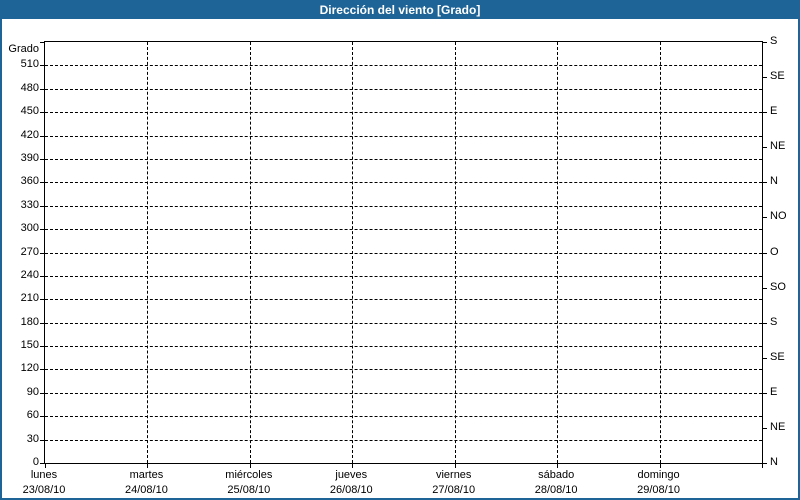 Image resolution: width=800 pixels, height=500 pixels. I want to click on x-day-label: sábado 28/08/10, so click(556, 483).